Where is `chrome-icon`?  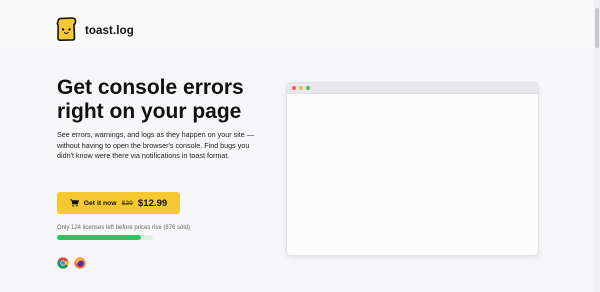
chrome-icon is located at coordinates (63, 263).